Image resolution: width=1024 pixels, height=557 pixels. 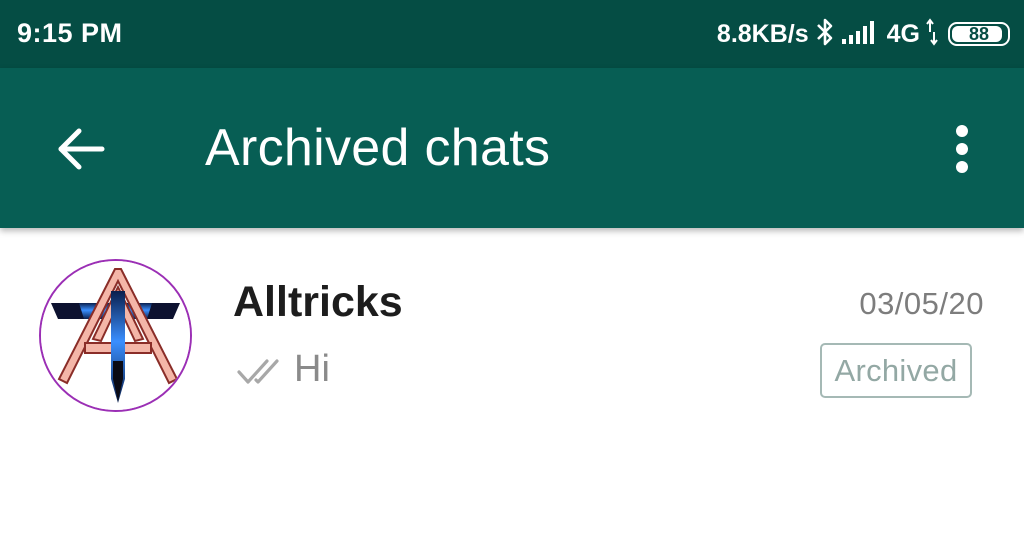 I want to click on net-speed: 8.8KB/s, so click(x=762, y=33).